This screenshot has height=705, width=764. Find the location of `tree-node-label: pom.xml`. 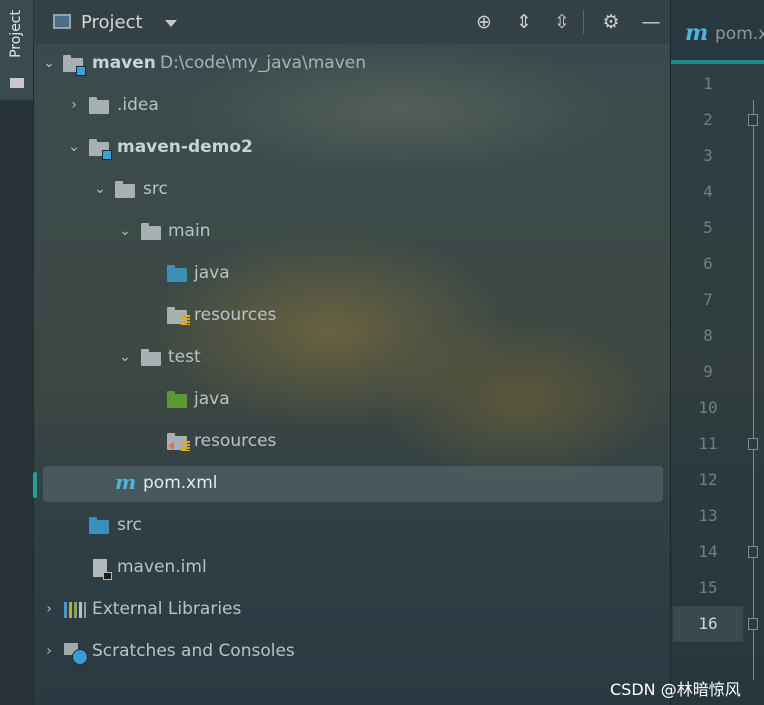

tree-node-label: pom.xml is located at coordinates (180, 483).